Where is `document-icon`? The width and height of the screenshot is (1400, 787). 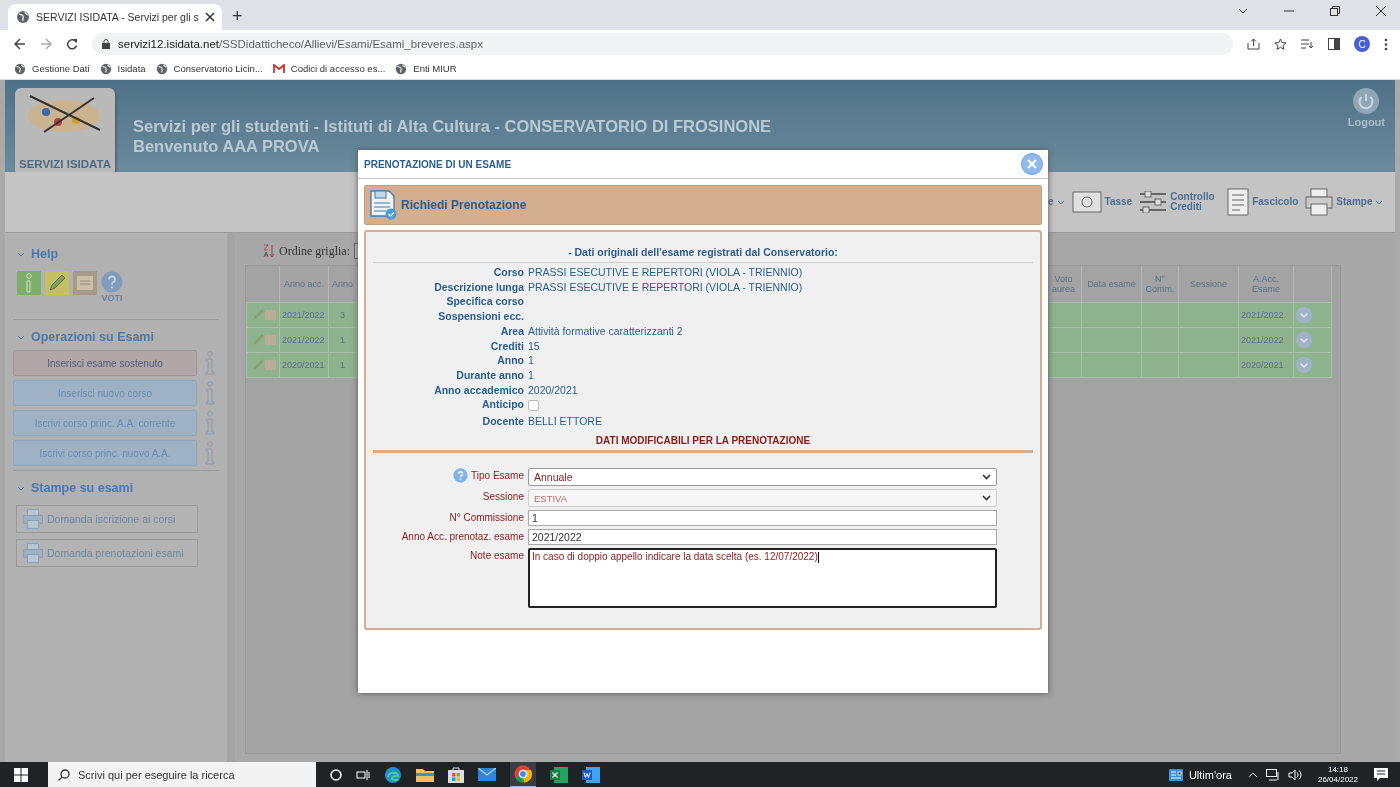 document-icon is located at coordinates (1238, 202).